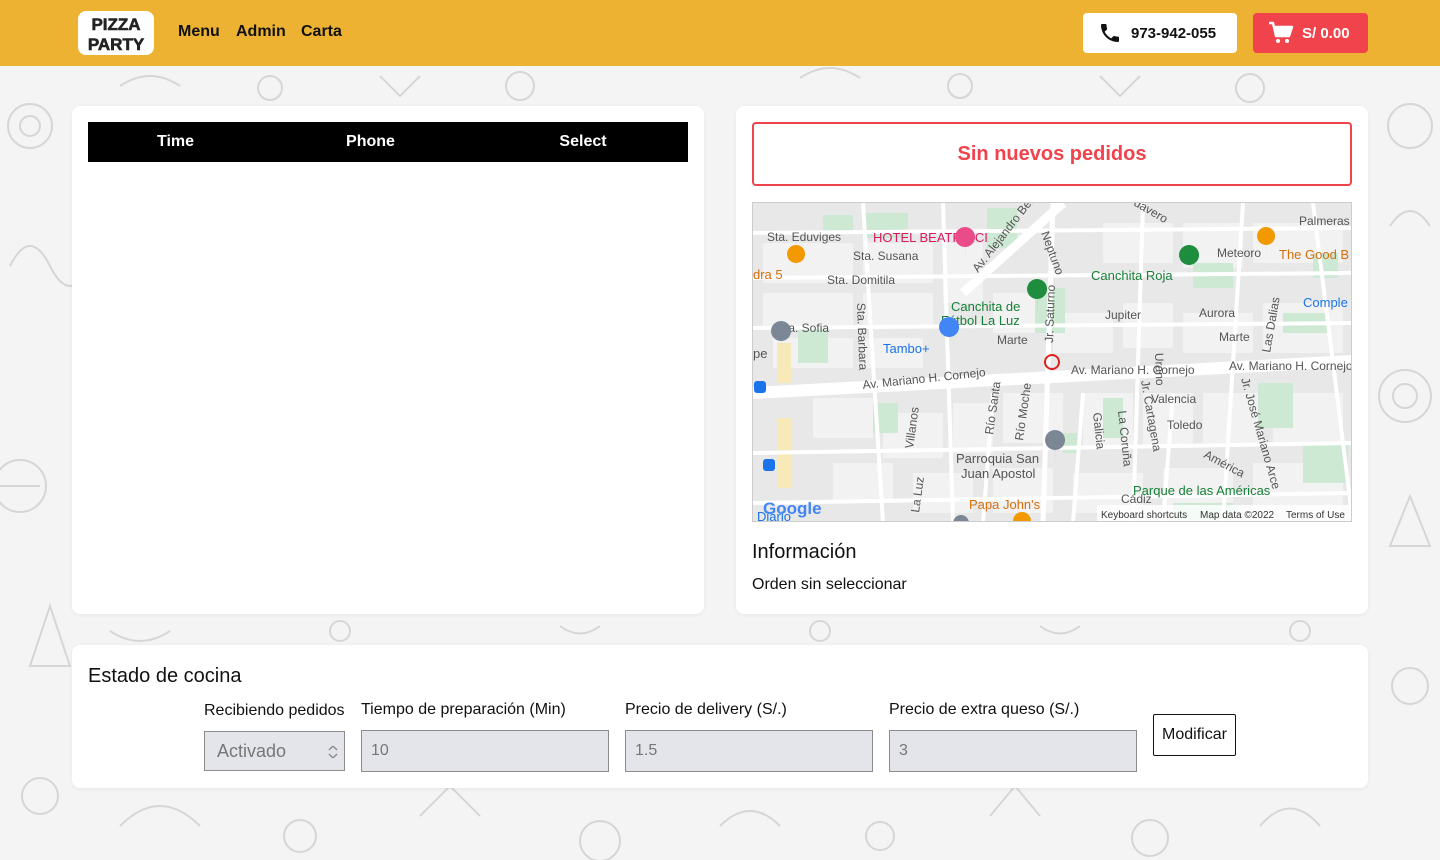 The image size is (1440, 860). What do you see at coordinates (1123, 315) in the screenshot?
I see `map-label: Jupiter` at bounding box center [1123, 315].